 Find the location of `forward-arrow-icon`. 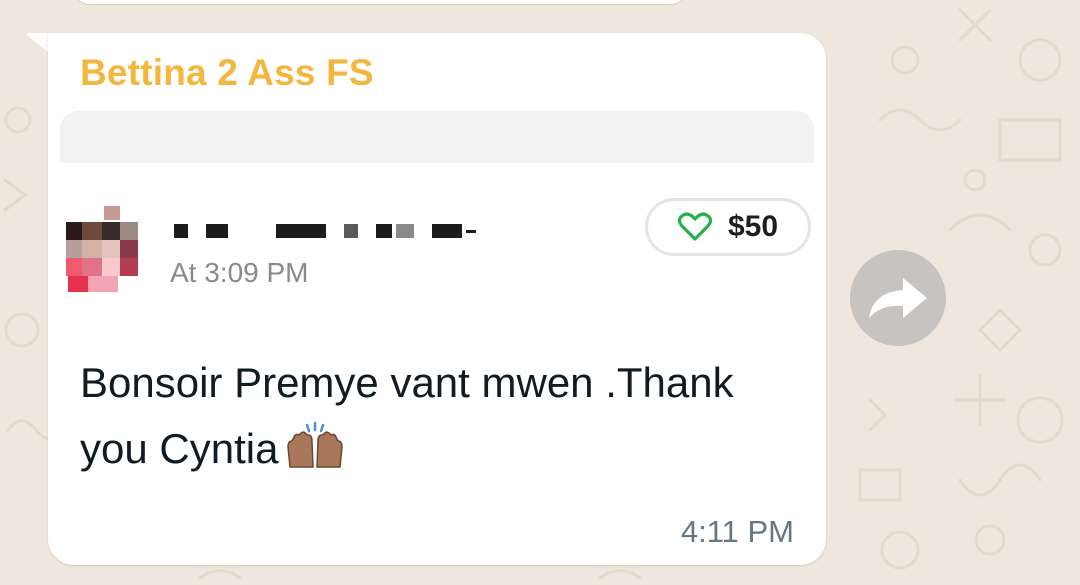

forward-arrow-icon is located at coordinates (898, 298).